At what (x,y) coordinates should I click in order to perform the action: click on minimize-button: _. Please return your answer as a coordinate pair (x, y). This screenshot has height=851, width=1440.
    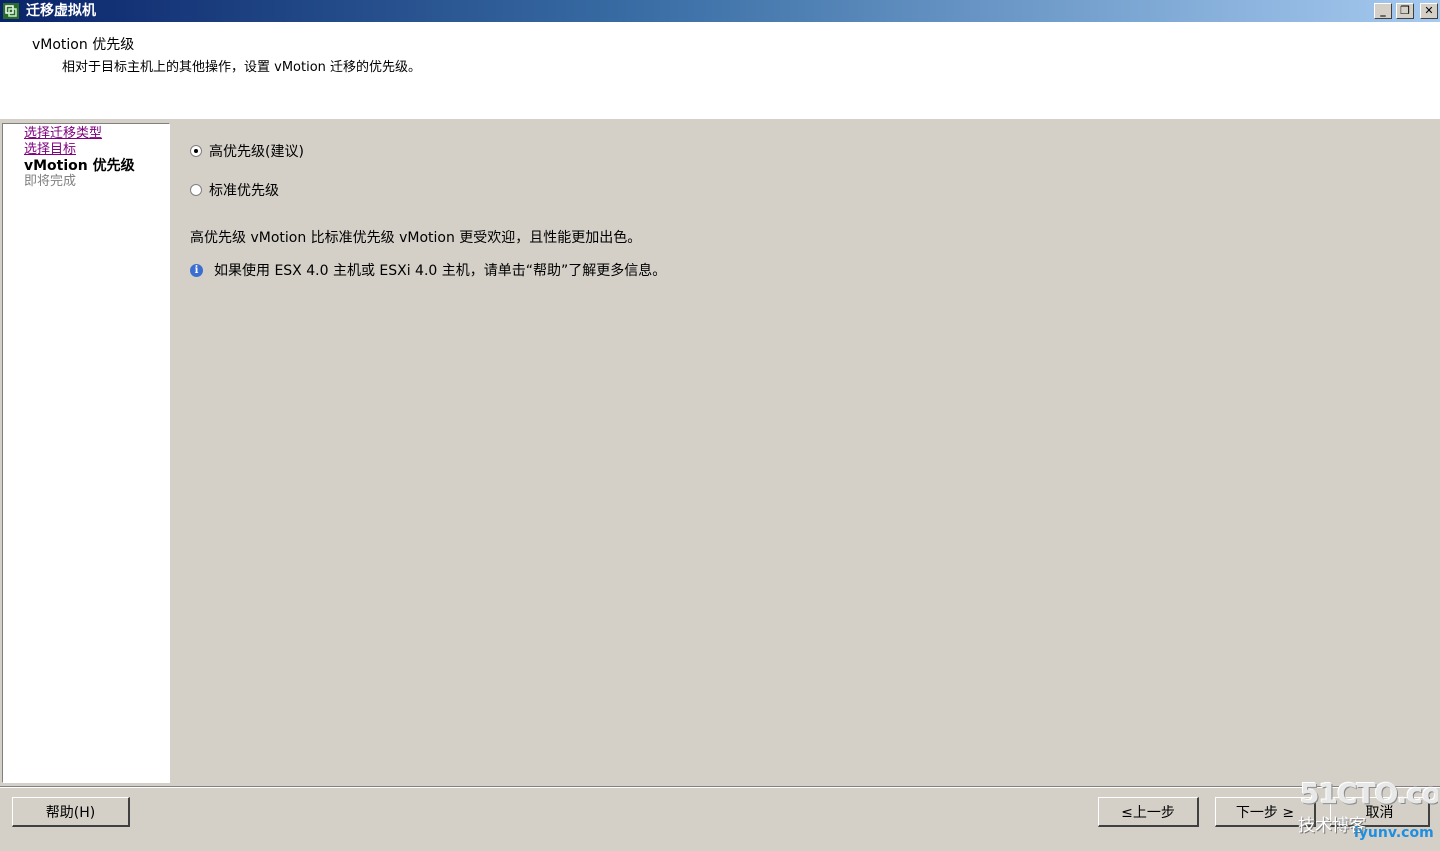
    Looking at the image, I should click on (1383, 11).